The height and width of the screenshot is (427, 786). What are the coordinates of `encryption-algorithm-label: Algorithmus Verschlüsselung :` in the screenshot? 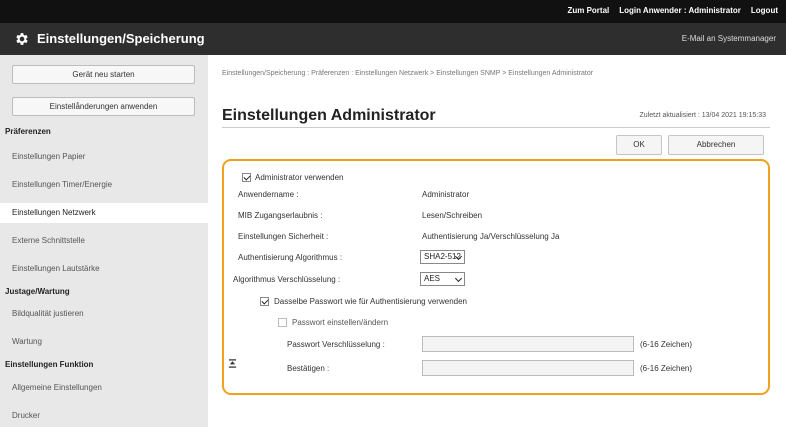 It's located at (287, 279).